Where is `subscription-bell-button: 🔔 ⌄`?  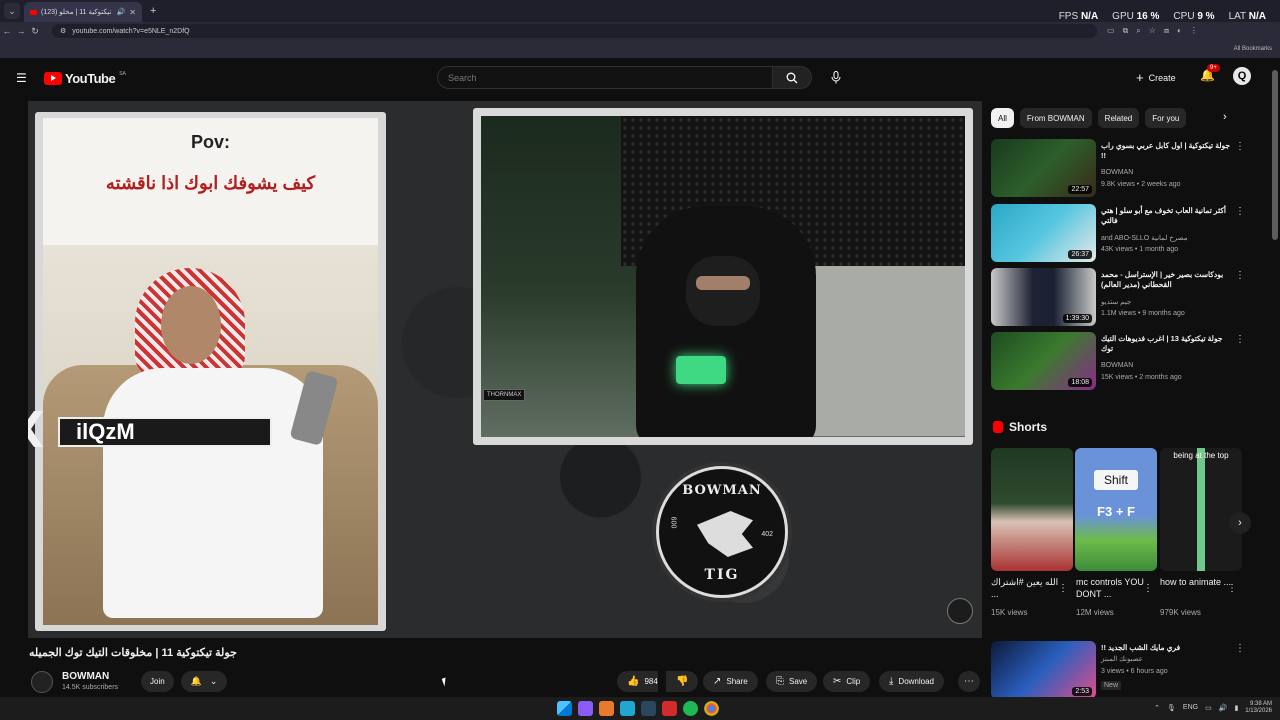
subscription-bell-button: 🔔 ⌄ is located at coordinates (204, 681).